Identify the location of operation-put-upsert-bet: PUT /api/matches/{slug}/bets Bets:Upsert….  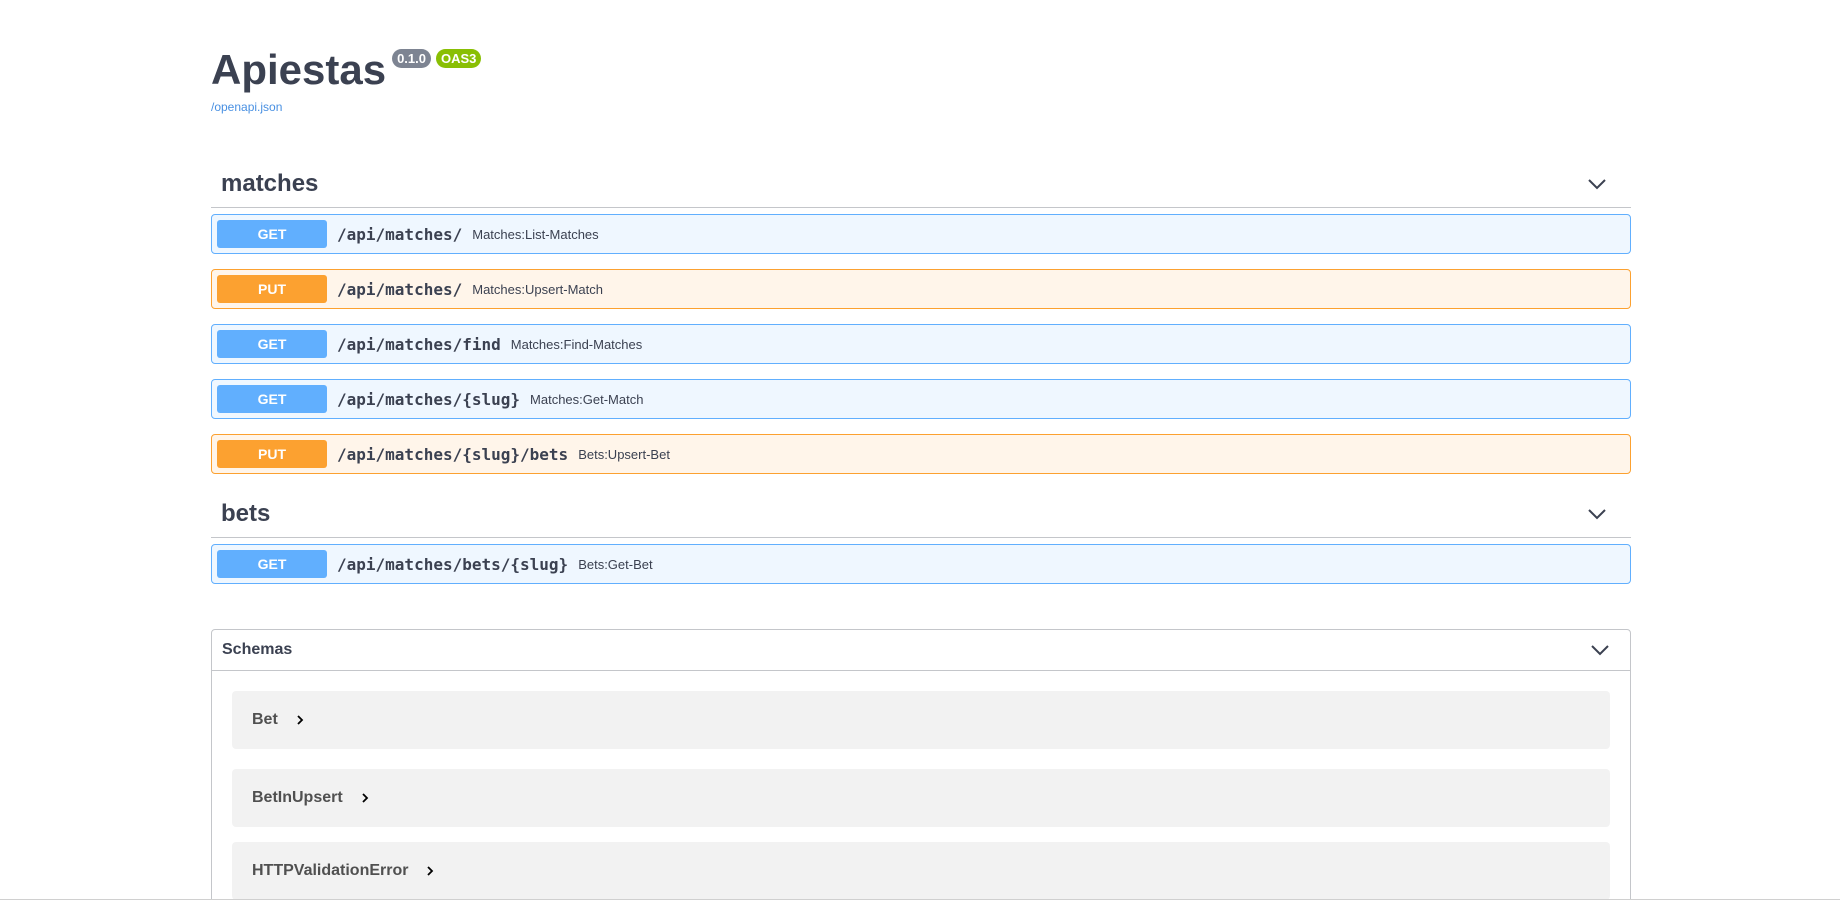
(921, 454).